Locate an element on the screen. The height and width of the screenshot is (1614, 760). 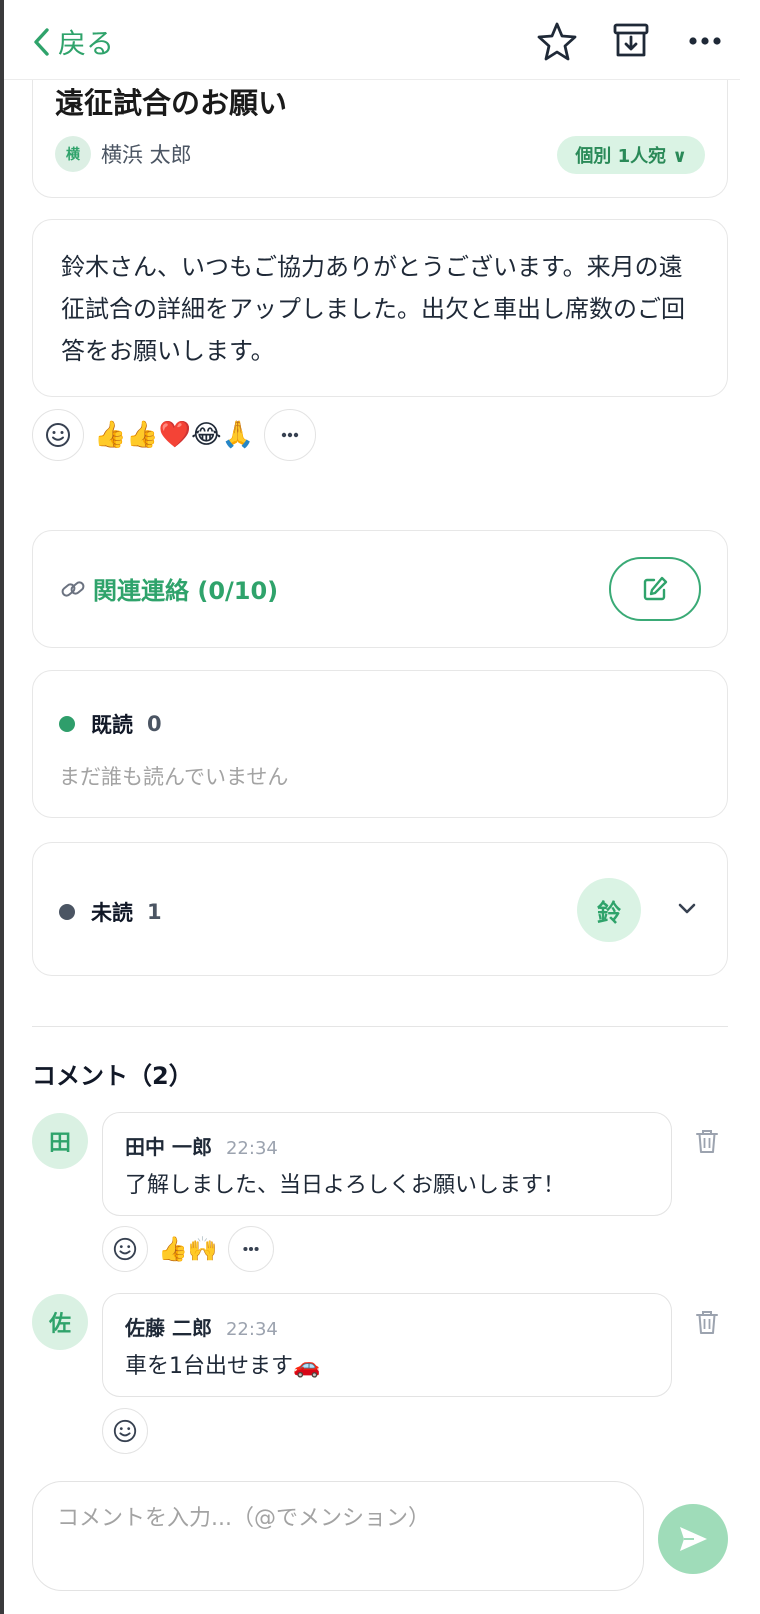
comments-title: コメント（2） is located at coordinates (112, 1076).